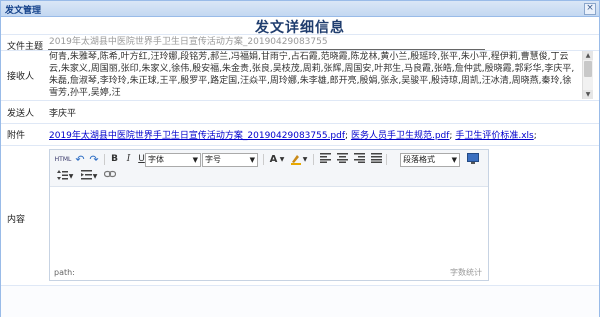  I want to click on bold-button: B, so click(114, 159).